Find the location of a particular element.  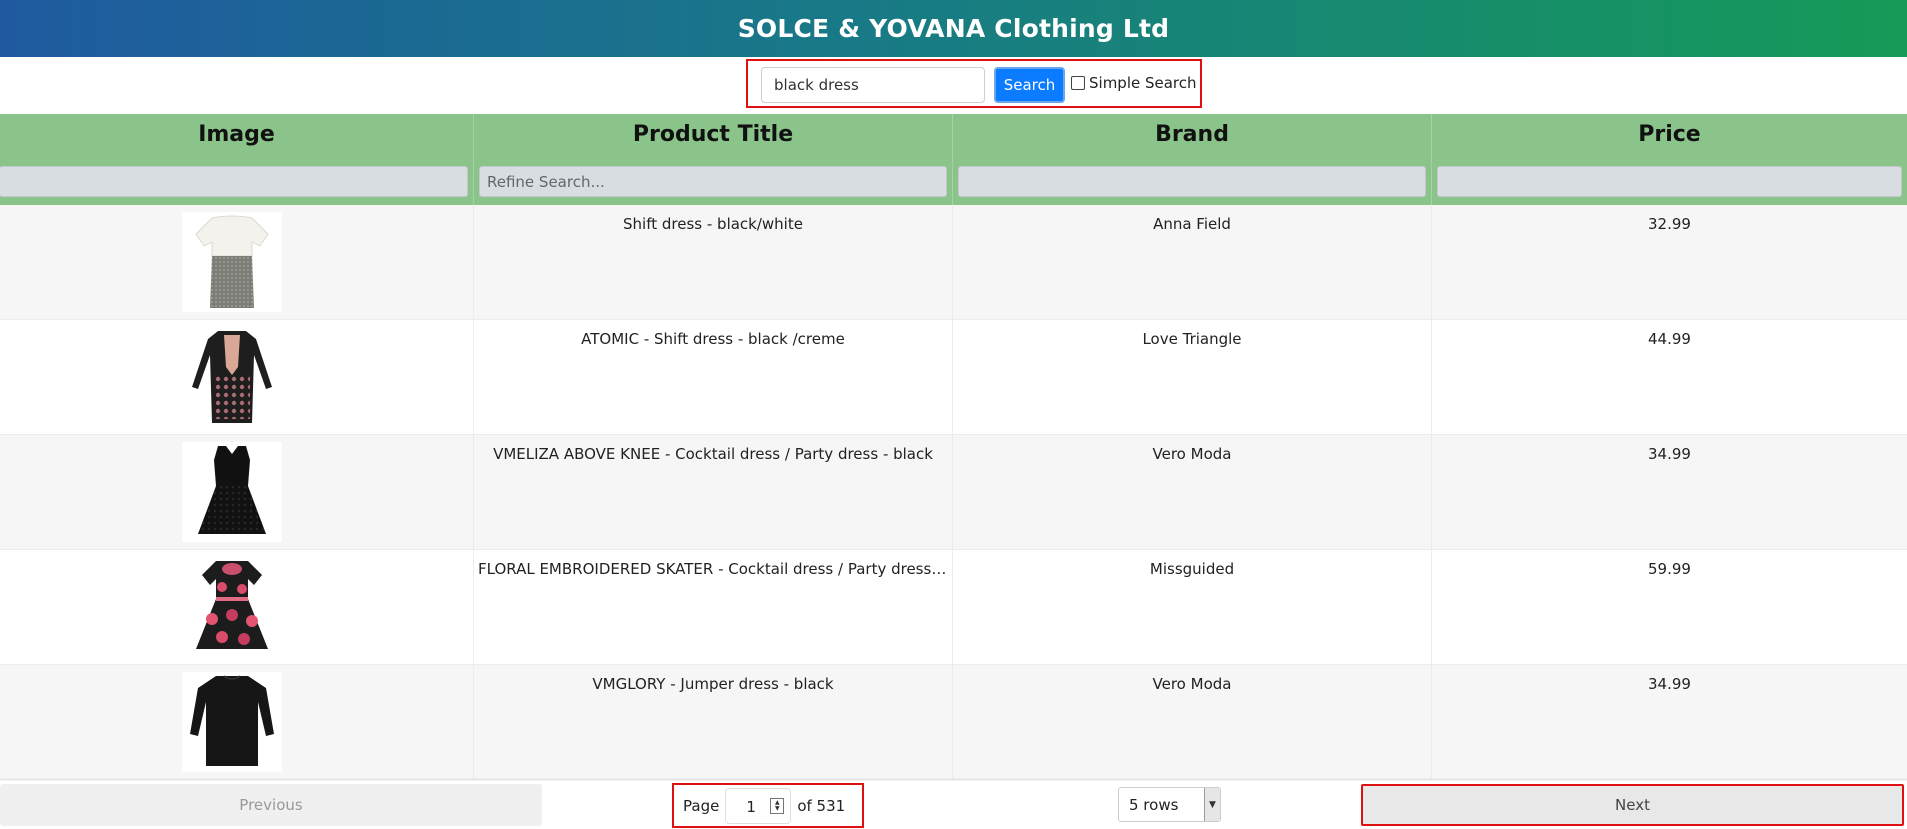

price-cell: 32.99 is located at coordinates (1669, 262).